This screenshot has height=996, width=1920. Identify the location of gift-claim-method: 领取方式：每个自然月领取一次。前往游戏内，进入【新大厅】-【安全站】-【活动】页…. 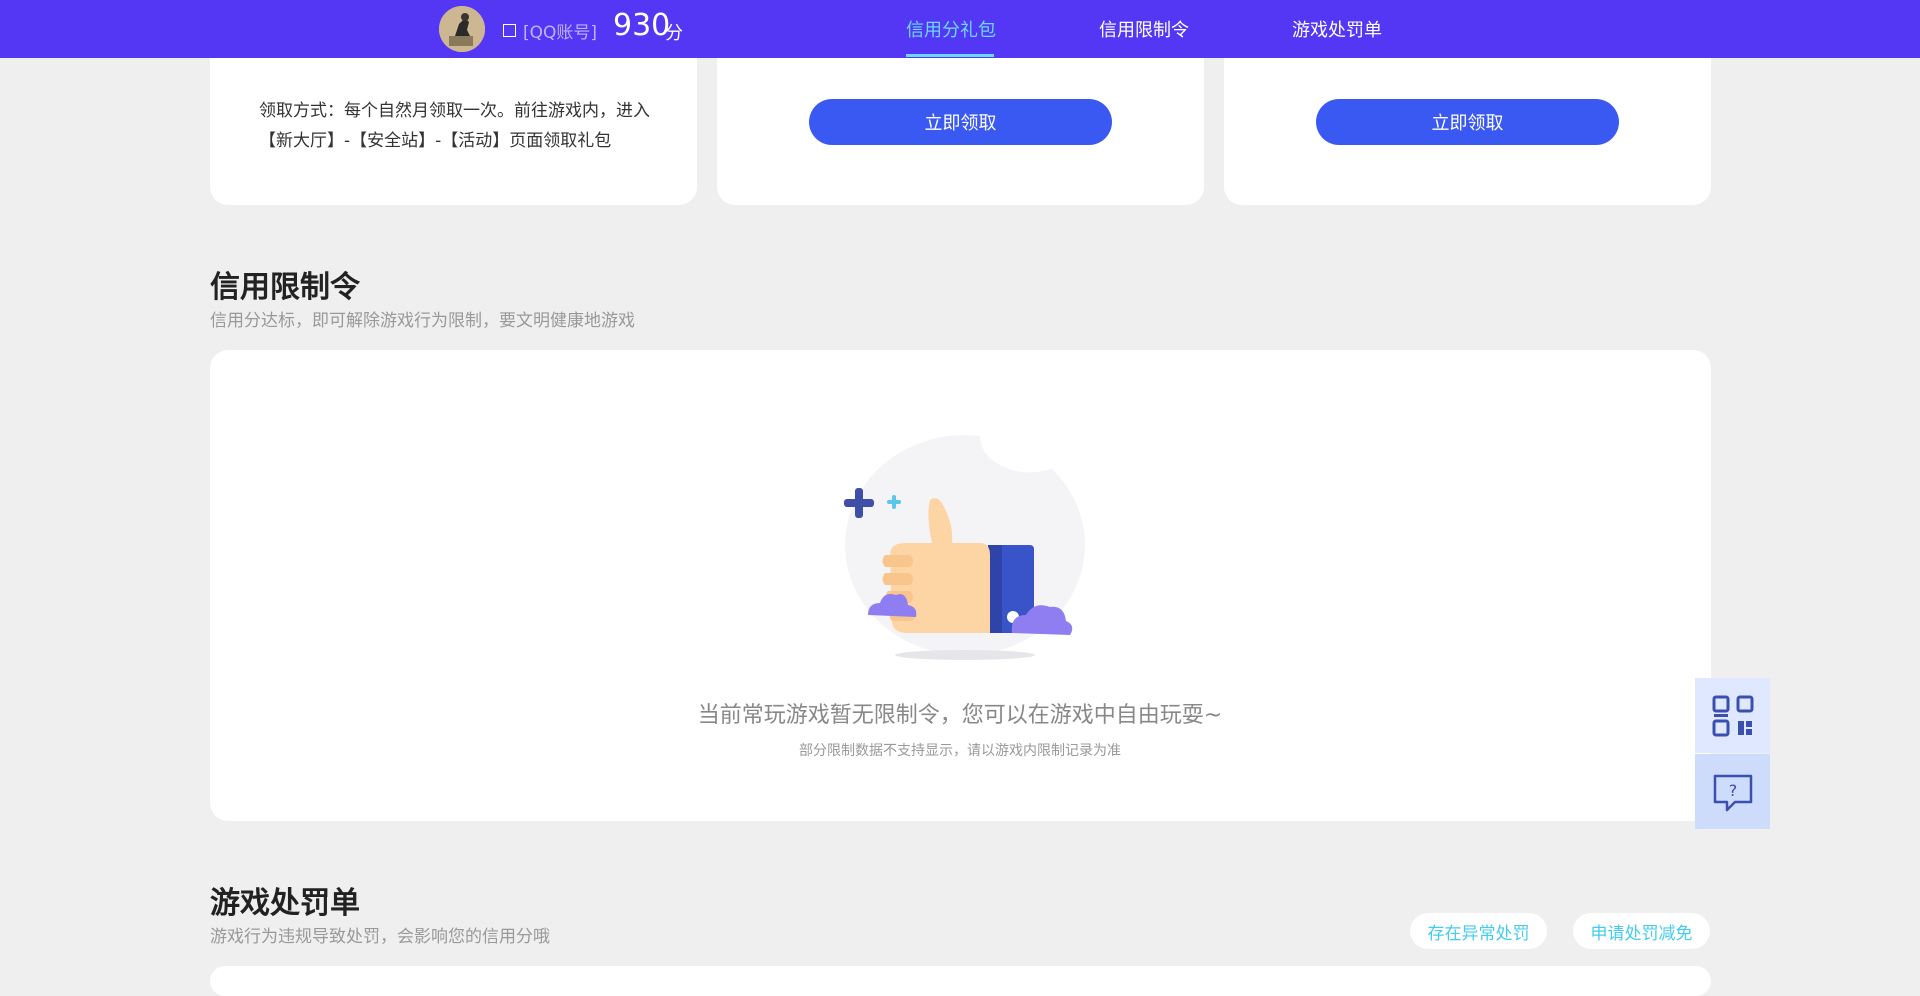
(454, 126).